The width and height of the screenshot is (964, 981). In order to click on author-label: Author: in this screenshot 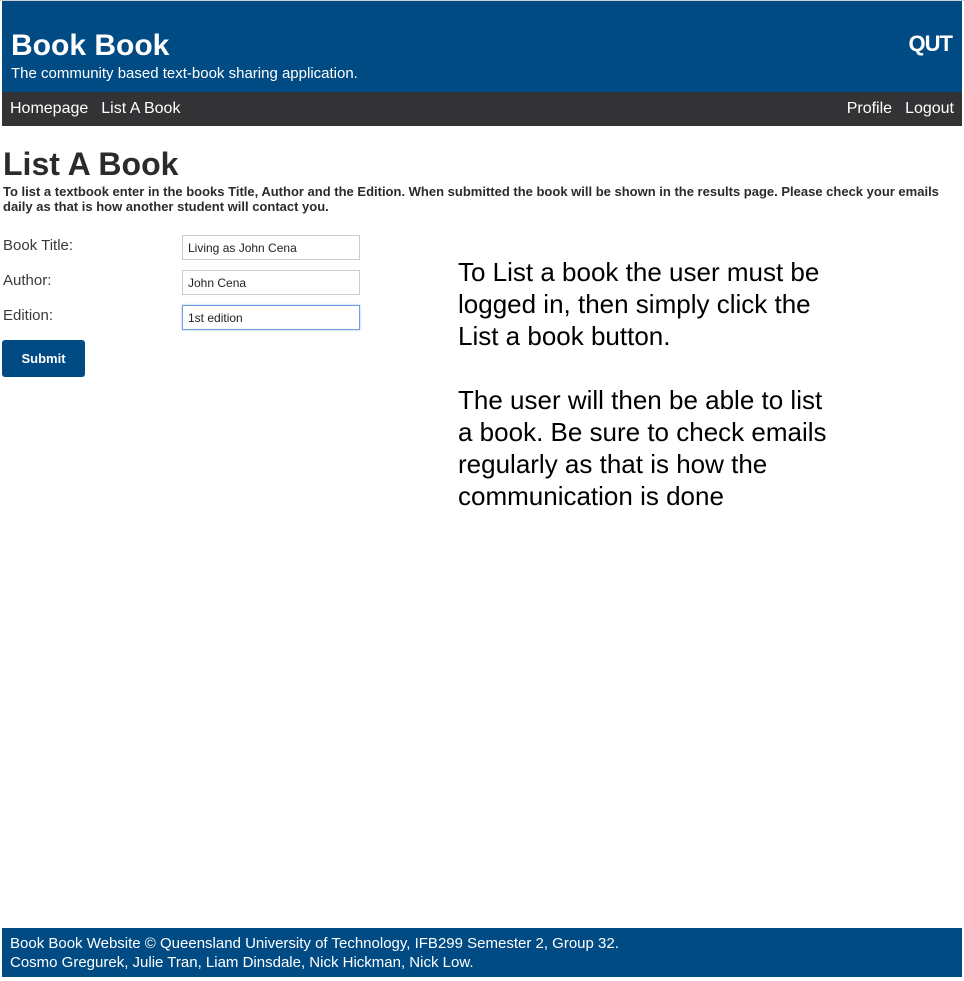, I will do `click(27, 280)`.